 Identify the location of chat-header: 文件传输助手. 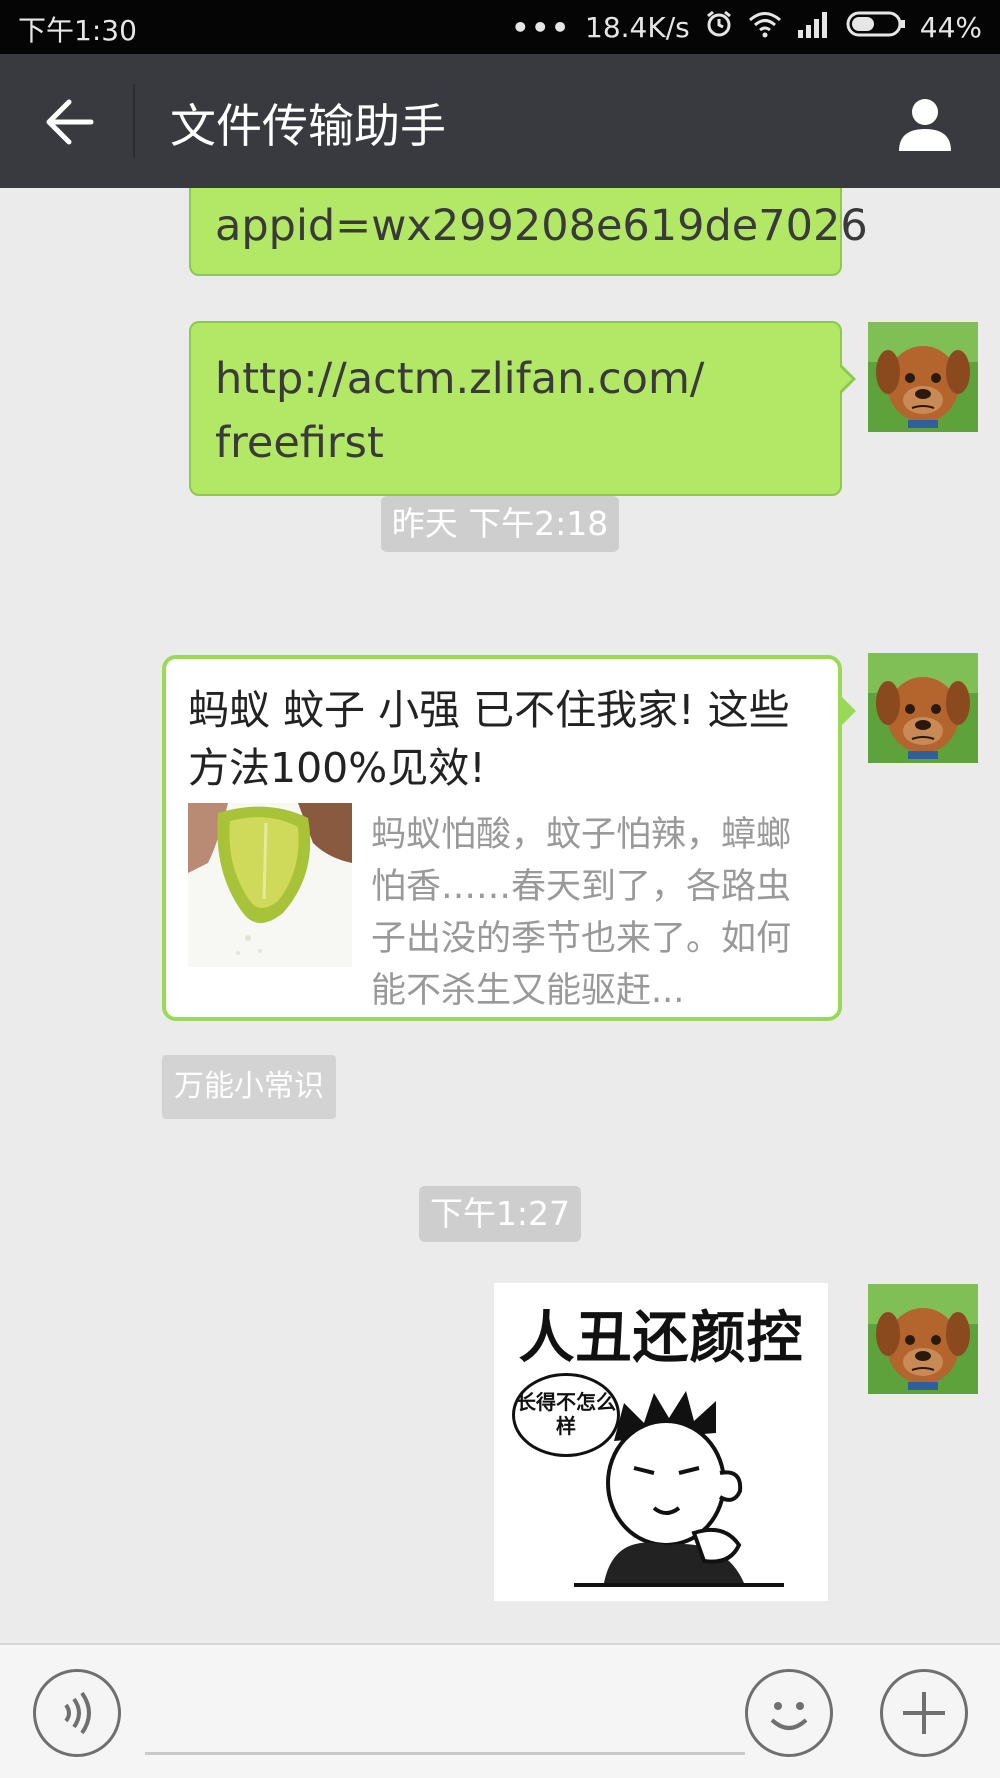
(500, 121).